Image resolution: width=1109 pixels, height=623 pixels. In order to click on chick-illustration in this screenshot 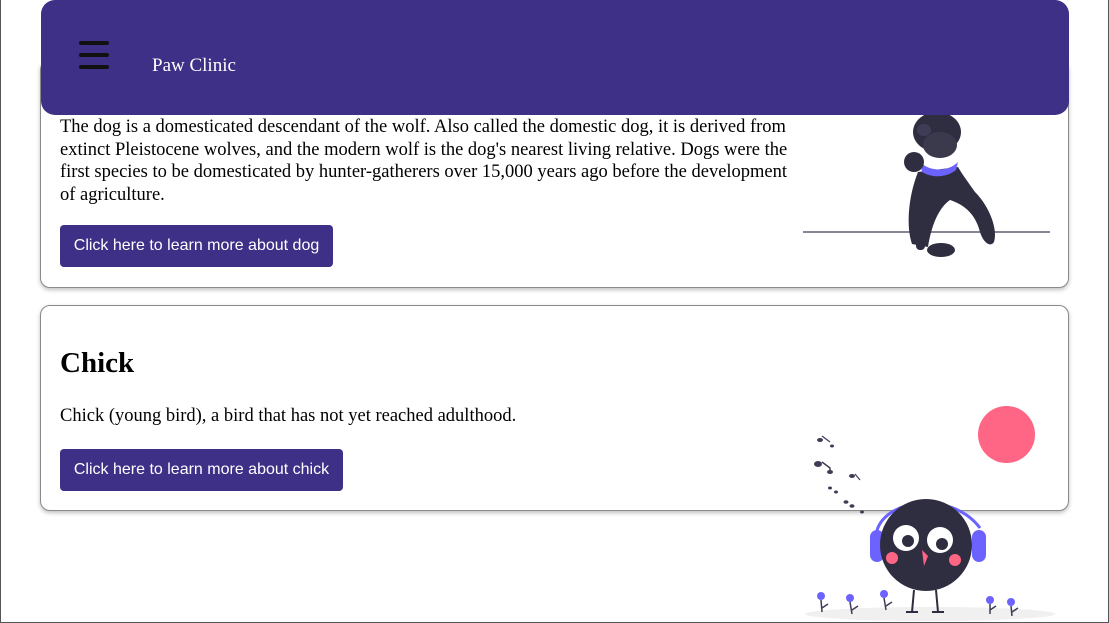, I will do `click(930, 528)`.